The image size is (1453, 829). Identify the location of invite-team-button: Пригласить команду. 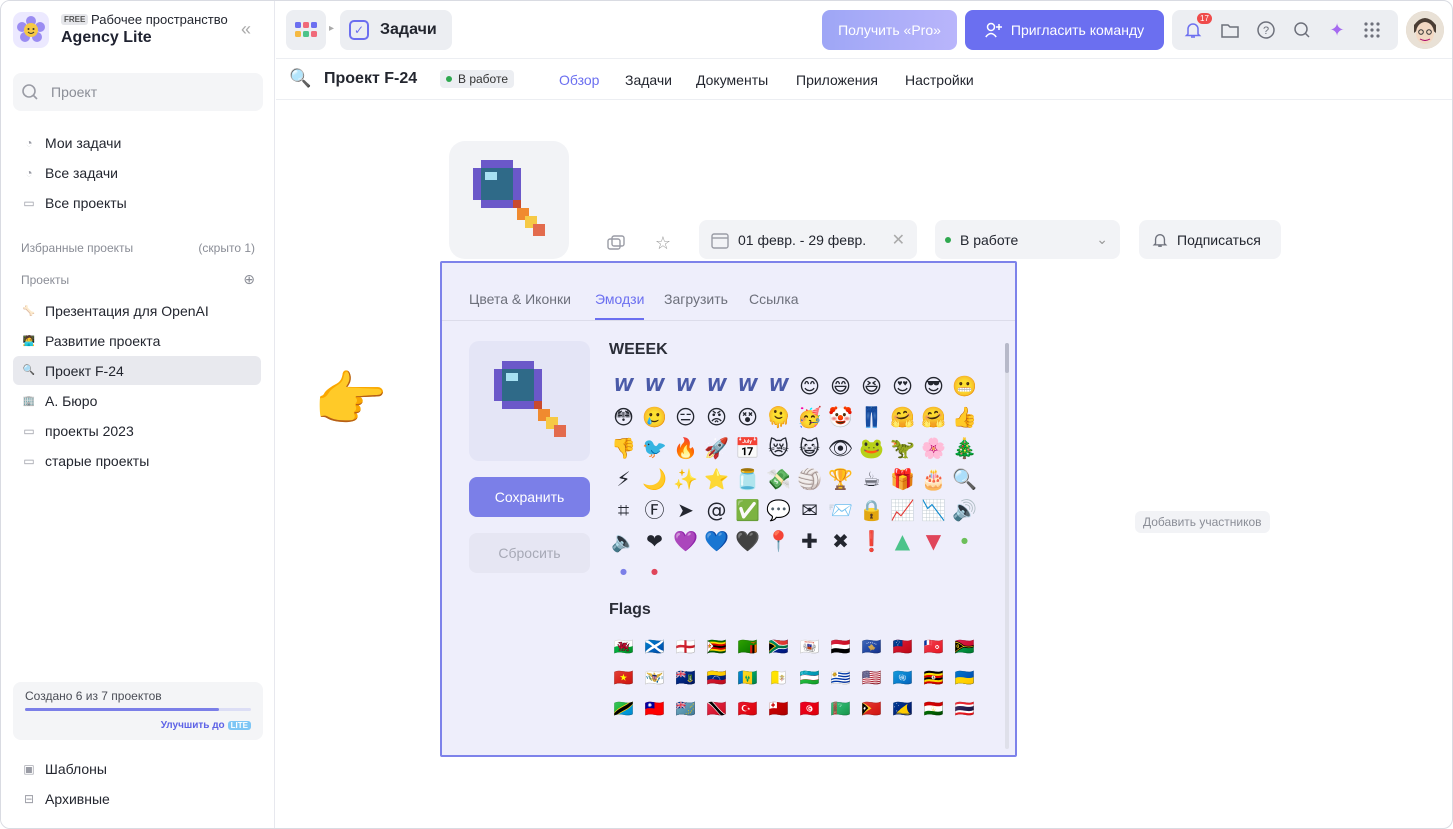
(1064, 30).